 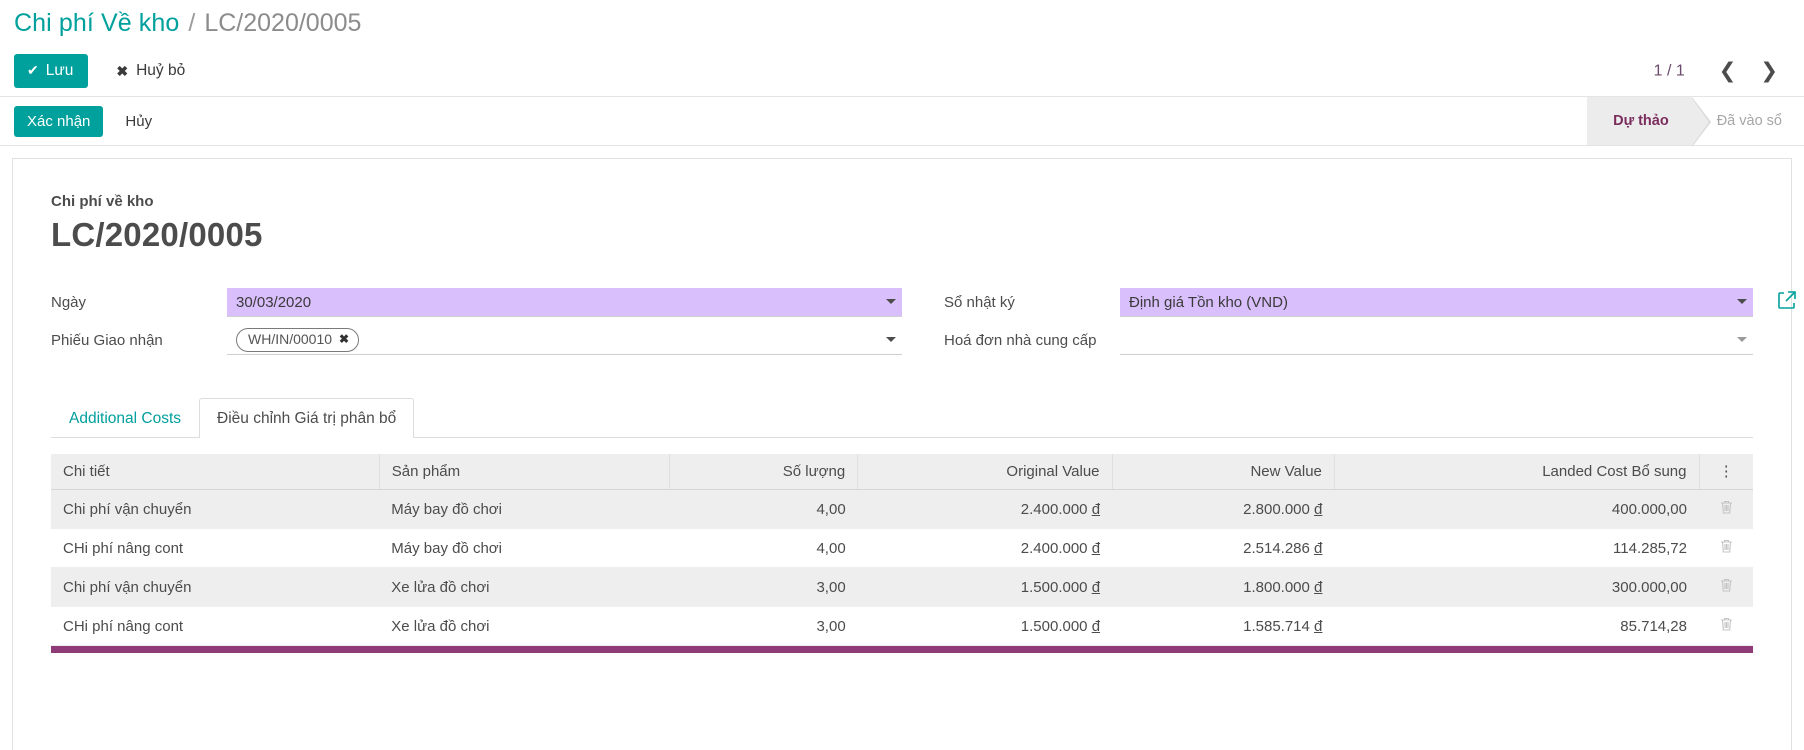 What do you see at coordinates (138, 121) in the screenshot?
I see `cancel-button: Hủy` at bounding box center [138, 121].